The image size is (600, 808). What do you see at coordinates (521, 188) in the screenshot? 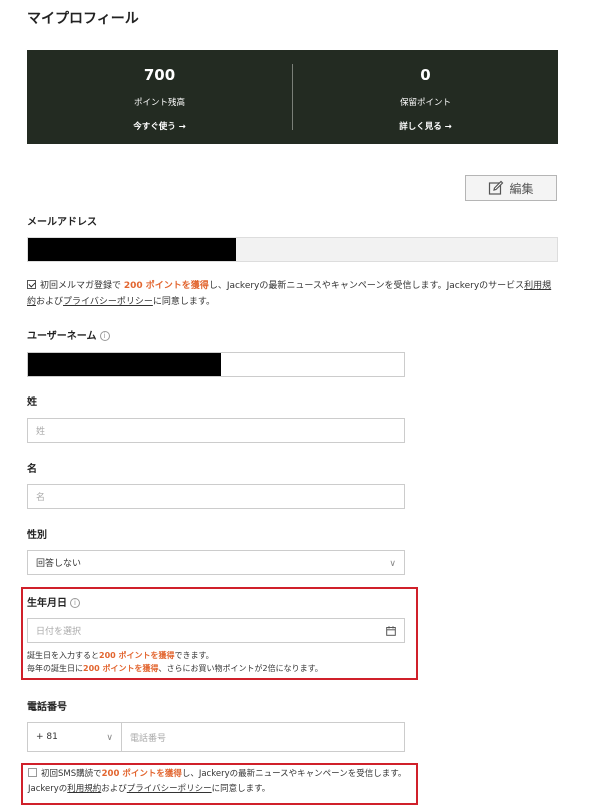
I see `edit-button-label: 編集` at bounding box center [521, 188].